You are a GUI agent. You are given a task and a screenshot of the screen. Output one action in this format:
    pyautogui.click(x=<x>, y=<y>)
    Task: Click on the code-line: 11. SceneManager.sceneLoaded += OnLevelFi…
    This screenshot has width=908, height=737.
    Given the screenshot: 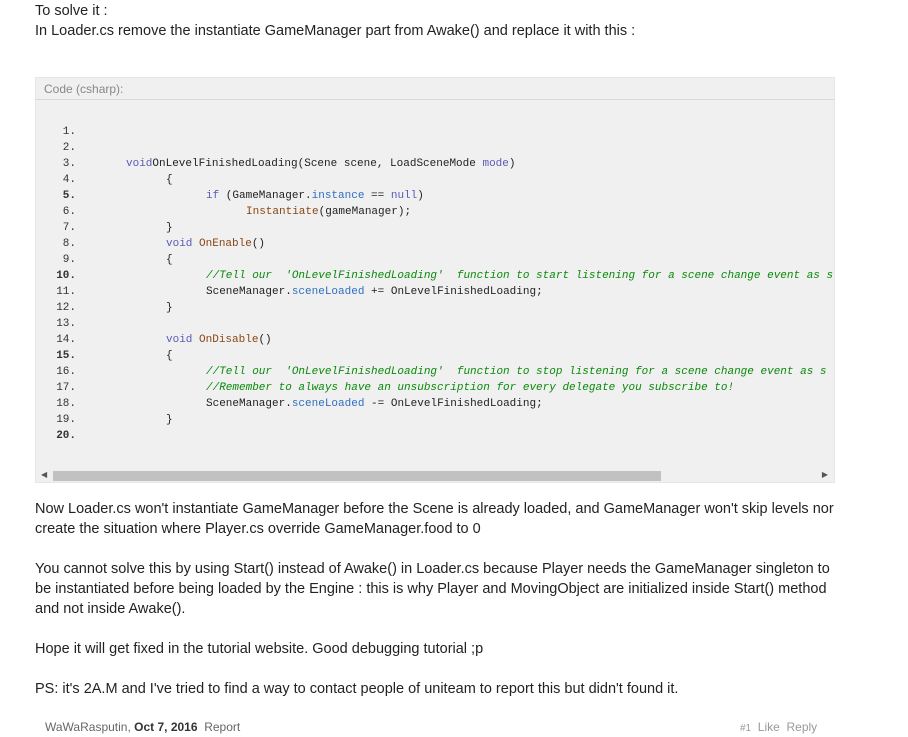 What is the action you would take?
    pyautogui.click(x=435, y=292)
    